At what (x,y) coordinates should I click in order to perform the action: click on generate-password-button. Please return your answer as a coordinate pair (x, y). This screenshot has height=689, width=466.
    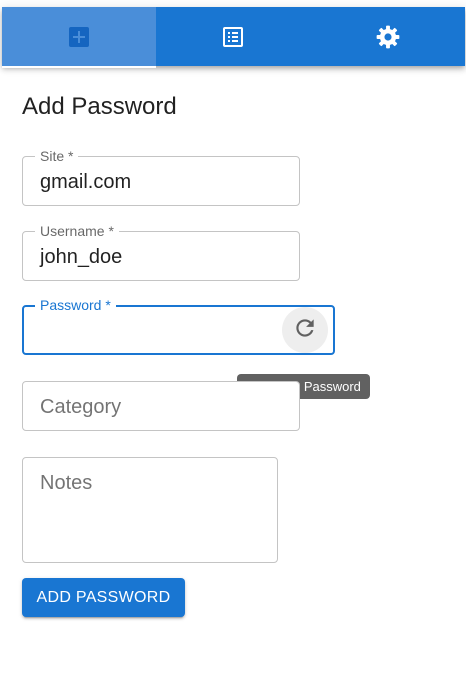
    Looking at the image, I should click on (305, 330).